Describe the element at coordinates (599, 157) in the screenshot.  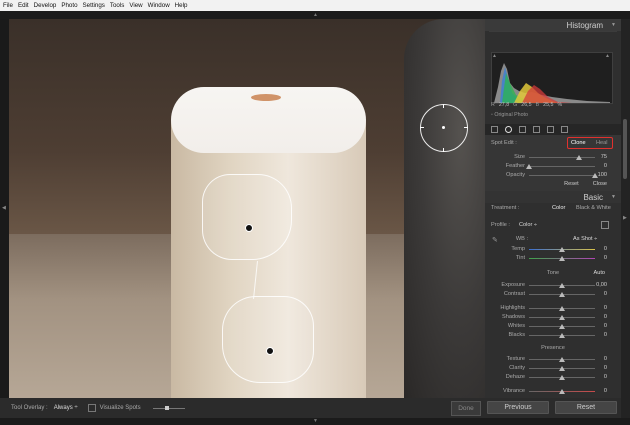
I see `slider-value: 75` at that location.